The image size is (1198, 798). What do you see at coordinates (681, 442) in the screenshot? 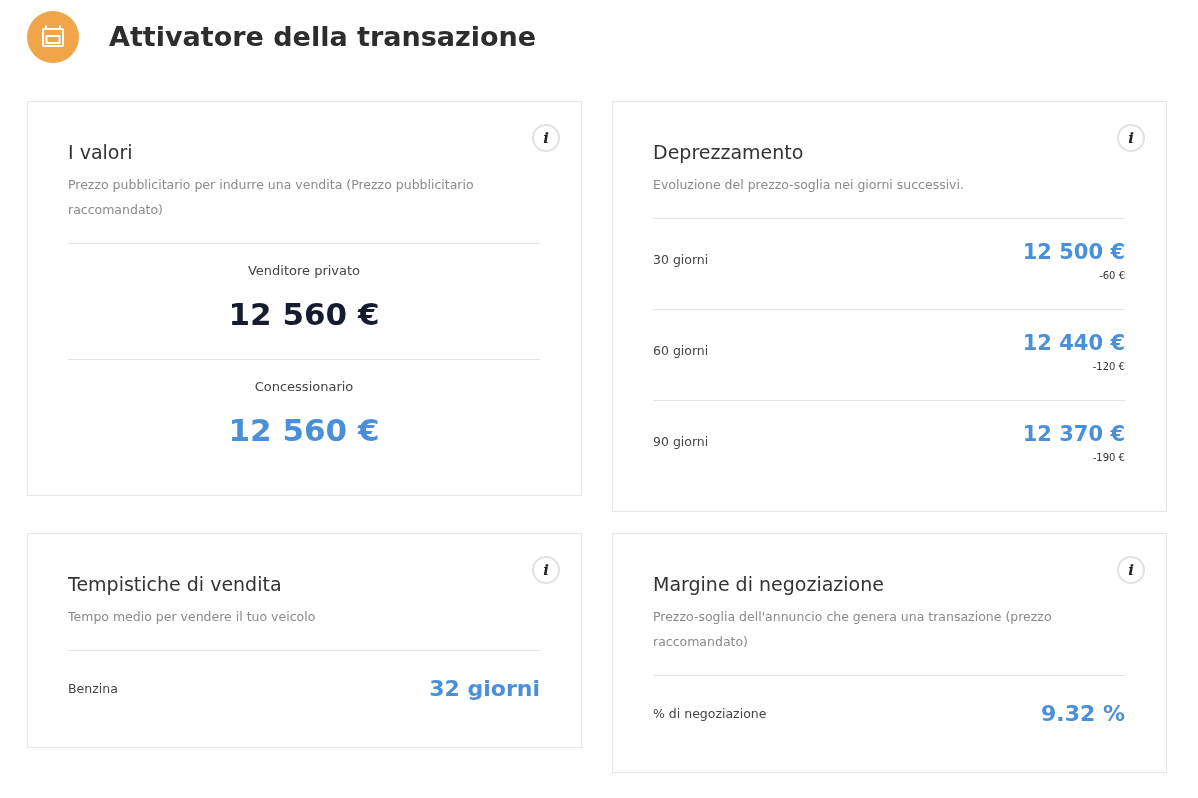
I see `period-label: 90 giorni` at bounding box center [681, 442].